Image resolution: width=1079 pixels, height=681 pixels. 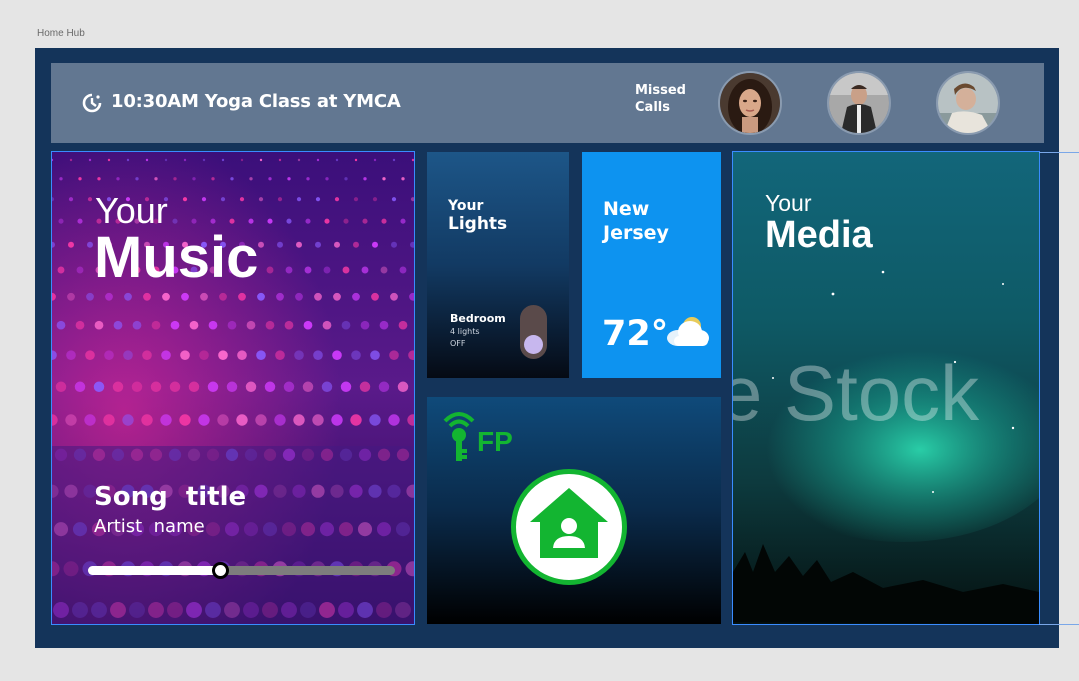 What do you see at coordinates (819, 235) in the screenshot?
I see `media-label-big: Media` at bounding box center [819, 235].